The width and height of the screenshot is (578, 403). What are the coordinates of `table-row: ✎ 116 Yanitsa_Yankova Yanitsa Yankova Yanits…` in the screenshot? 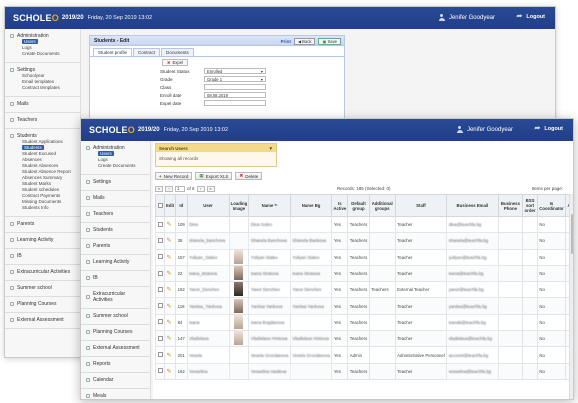 It's located at (364, 306).